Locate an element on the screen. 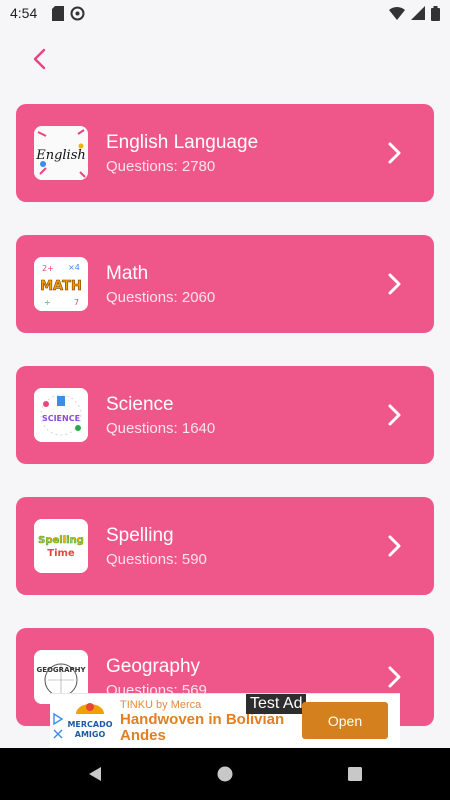 Image resolution: width=450 pixels, height=800 pixels. svg-text: SCIENCE is located at coordinates (61, 418).